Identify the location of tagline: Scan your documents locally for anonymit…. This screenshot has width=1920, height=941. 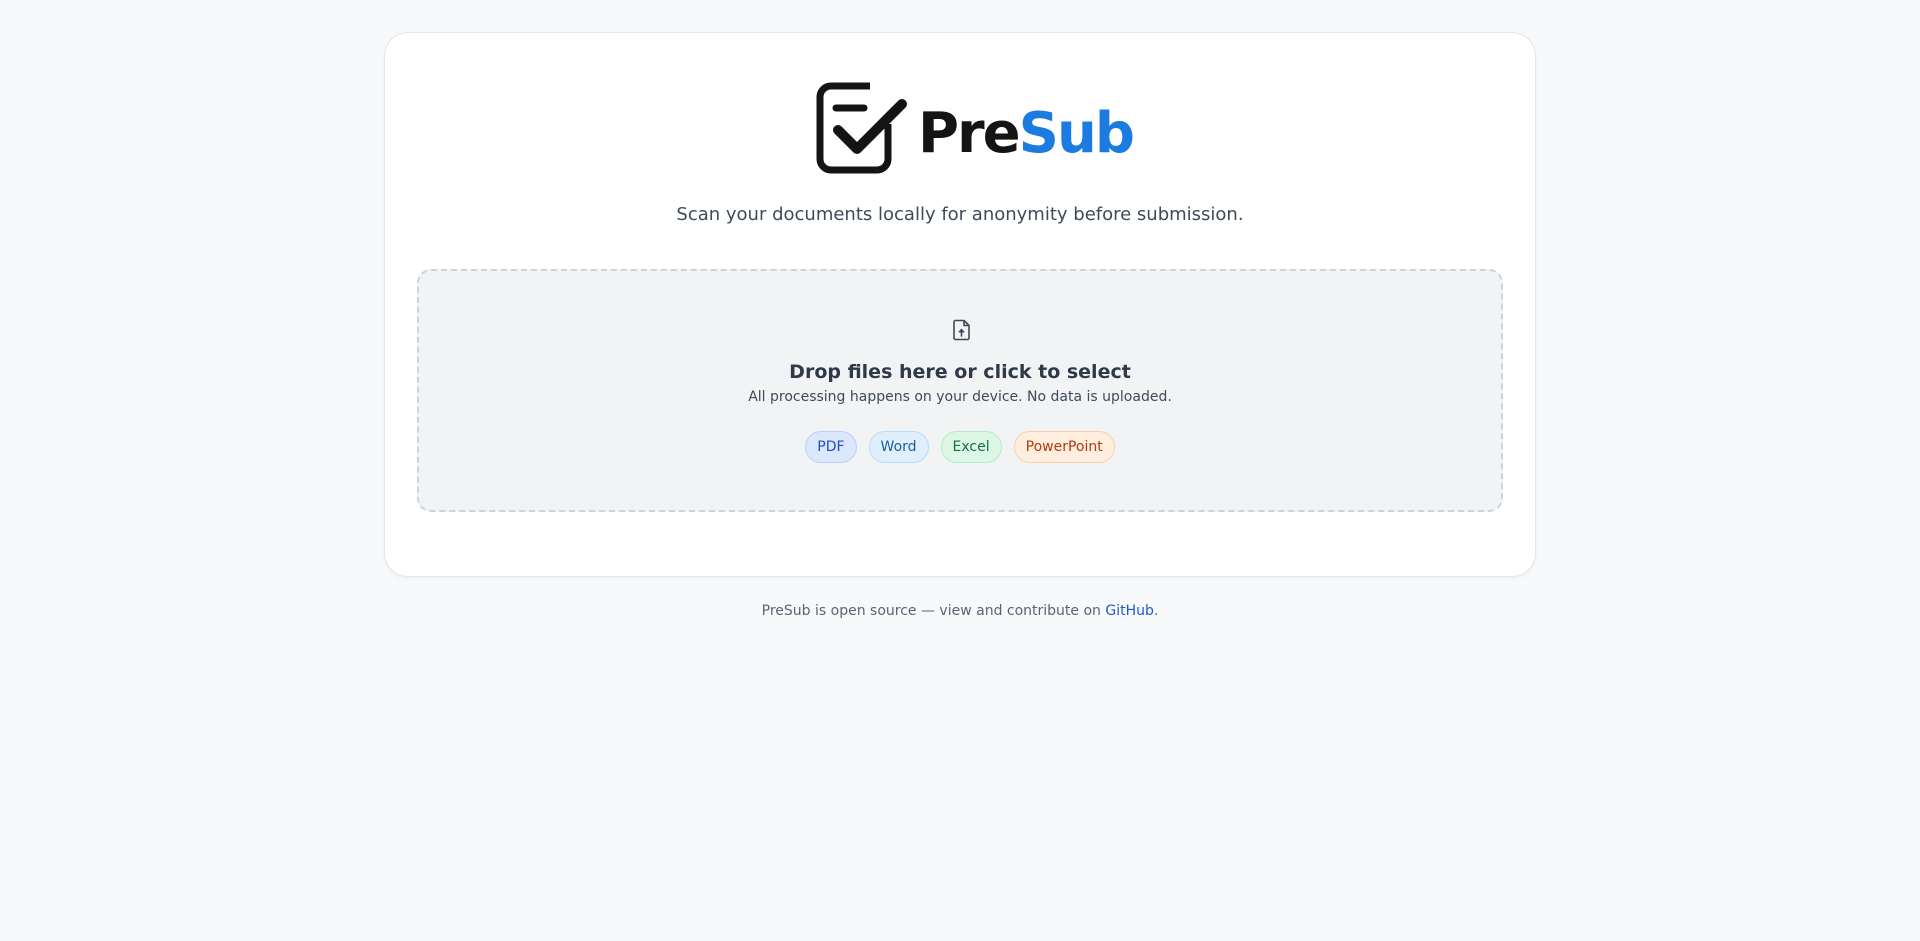
(960, 214).